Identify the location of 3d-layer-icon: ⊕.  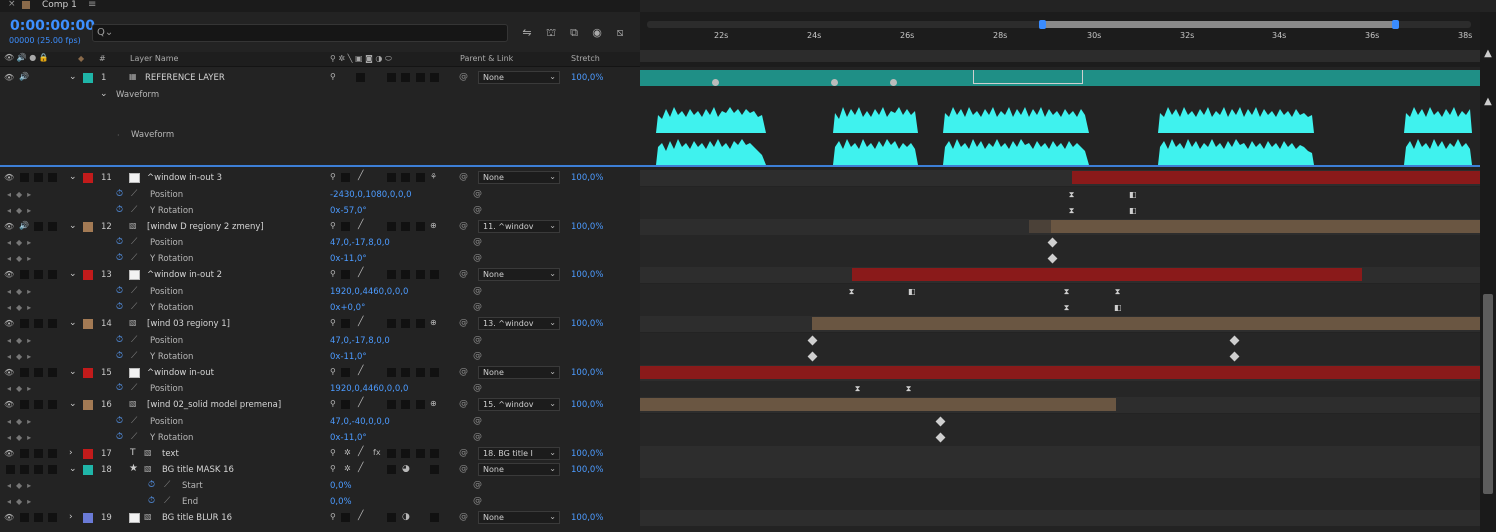
(433, 403).